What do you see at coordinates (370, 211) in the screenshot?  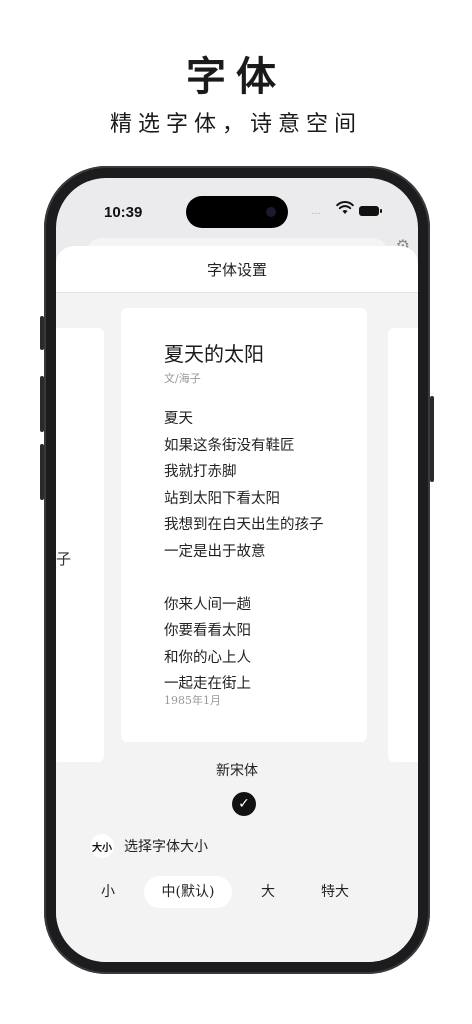 I see `battery-icon` at bounding box center [370, 211].